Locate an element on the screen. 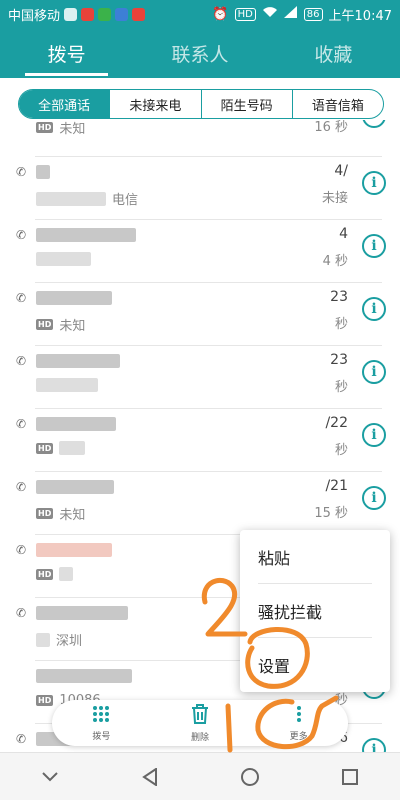 Image resolution: width=400 pixels, height=800 pixels. call-log-row: ✆ HD 未知 23 秒 i is located at coordinates (200, 314).